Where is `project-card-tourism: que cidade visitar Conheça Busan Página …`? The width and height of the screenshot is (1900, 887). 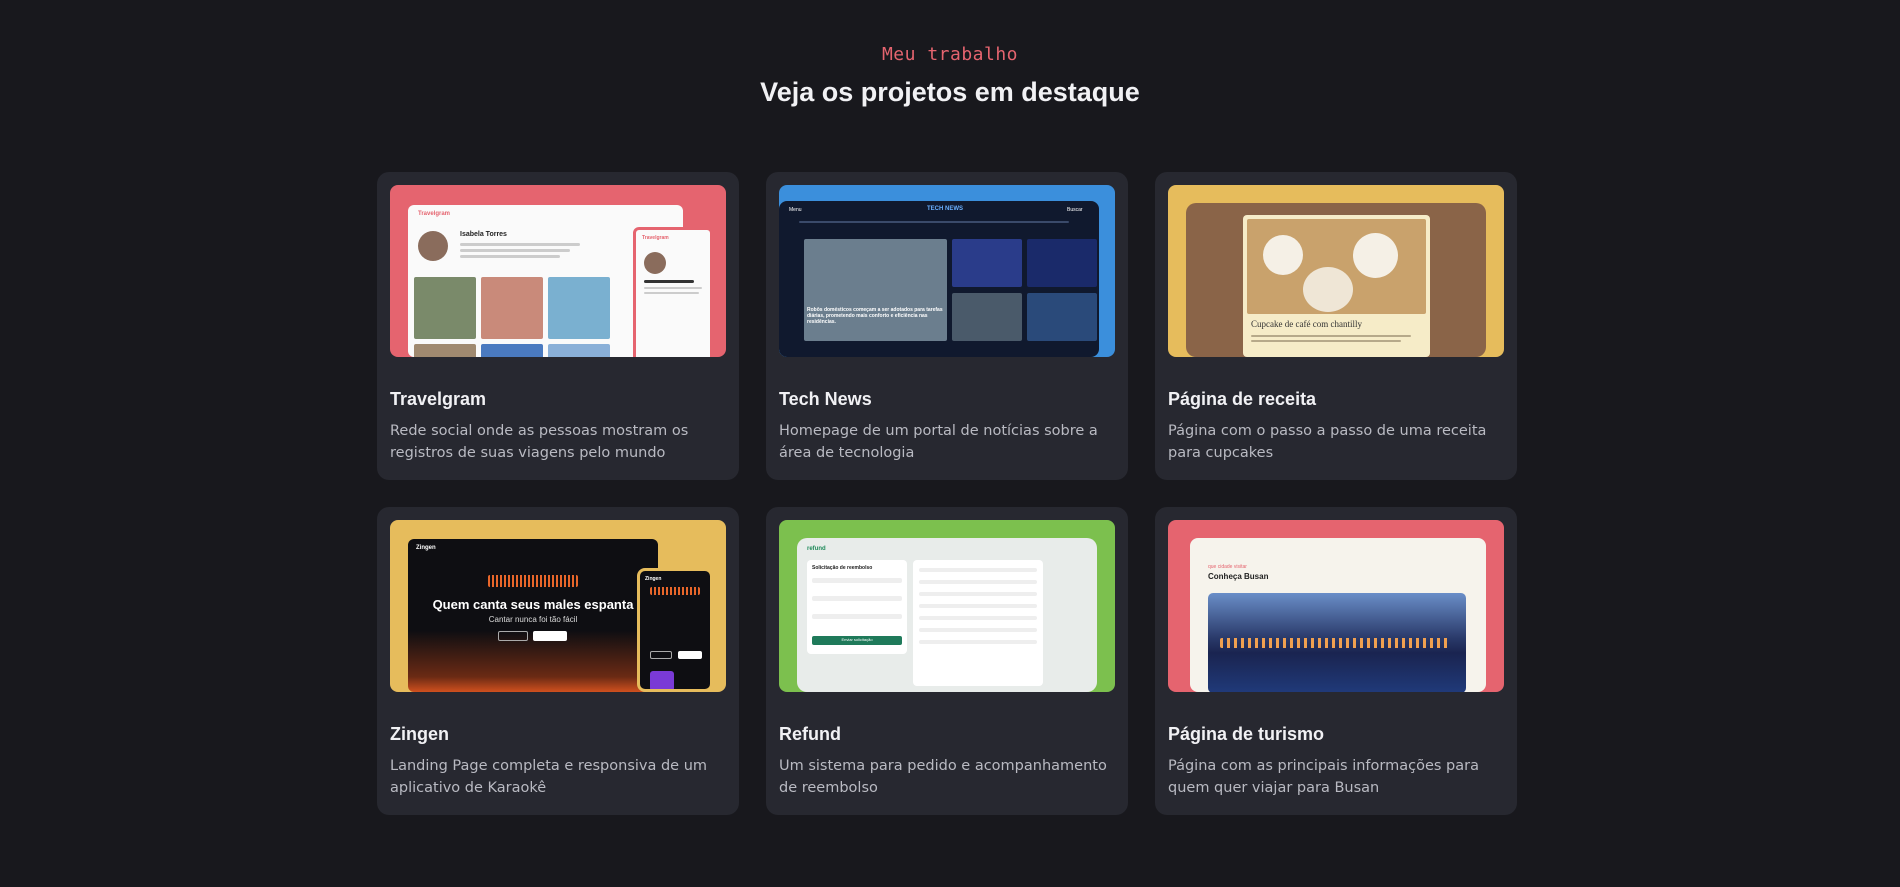 project-card-tourism: que cidade visitar Conheça Busan Página … is located at coordinates (1336, 661).